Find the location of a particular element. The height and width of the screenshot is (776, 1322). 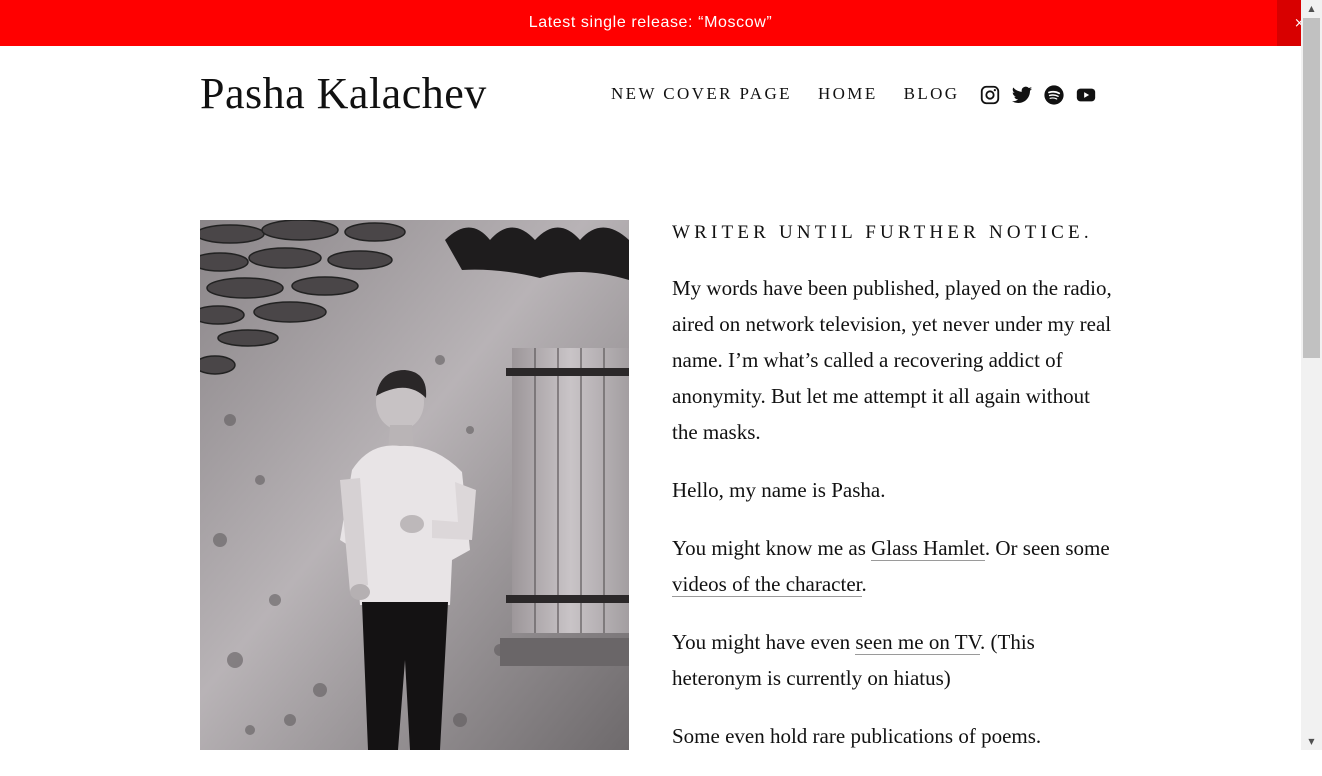

seen-on-tv-link: seen me on TV is located at coordinates (917, 642).